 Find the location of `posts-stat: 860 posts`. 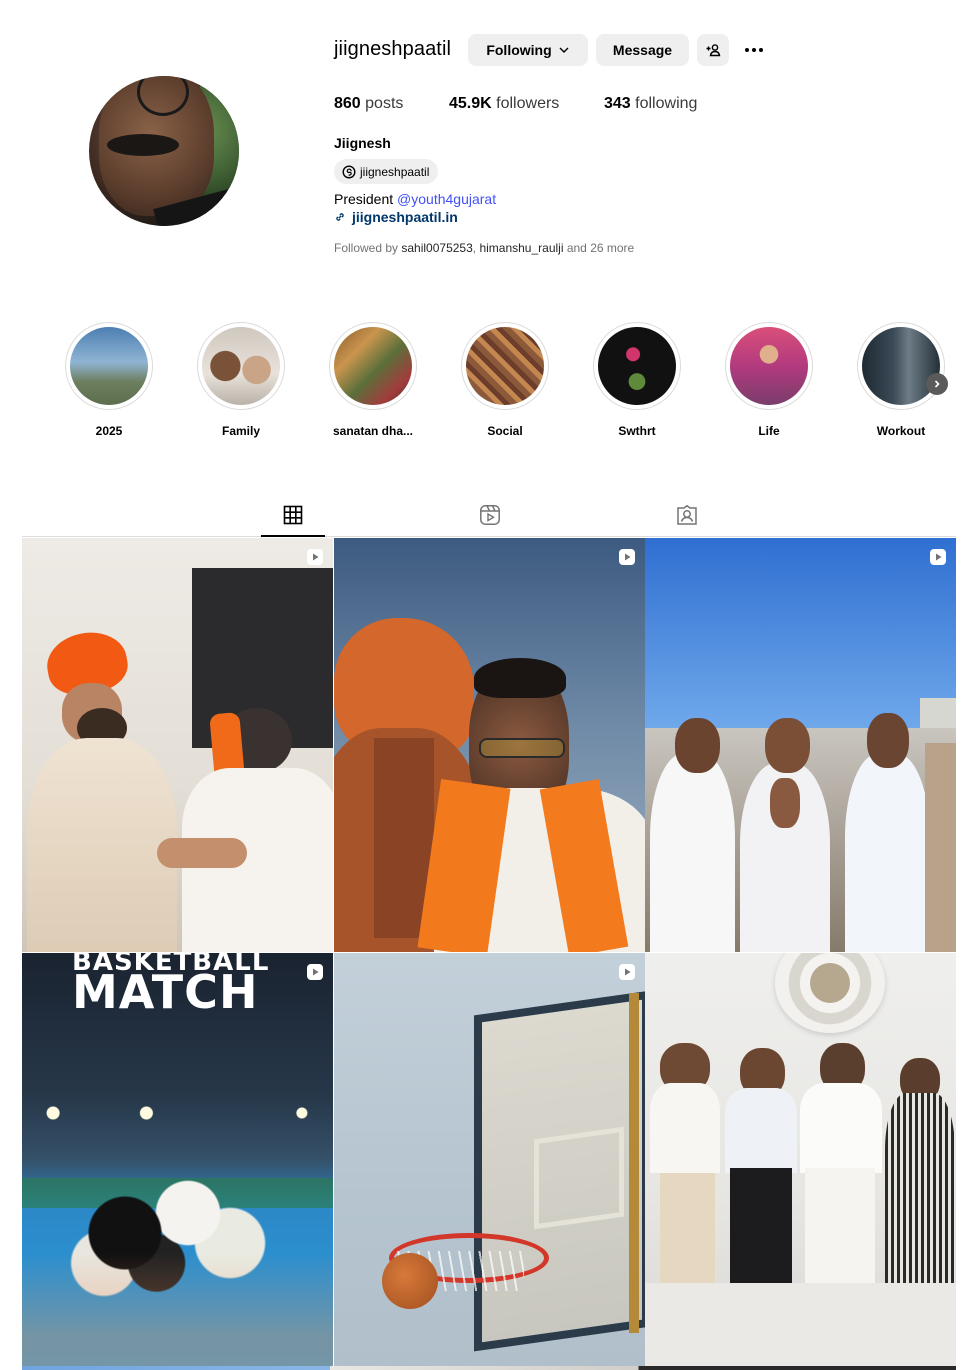

posts-stat: 860 posts is located at coordinates (368, 104).